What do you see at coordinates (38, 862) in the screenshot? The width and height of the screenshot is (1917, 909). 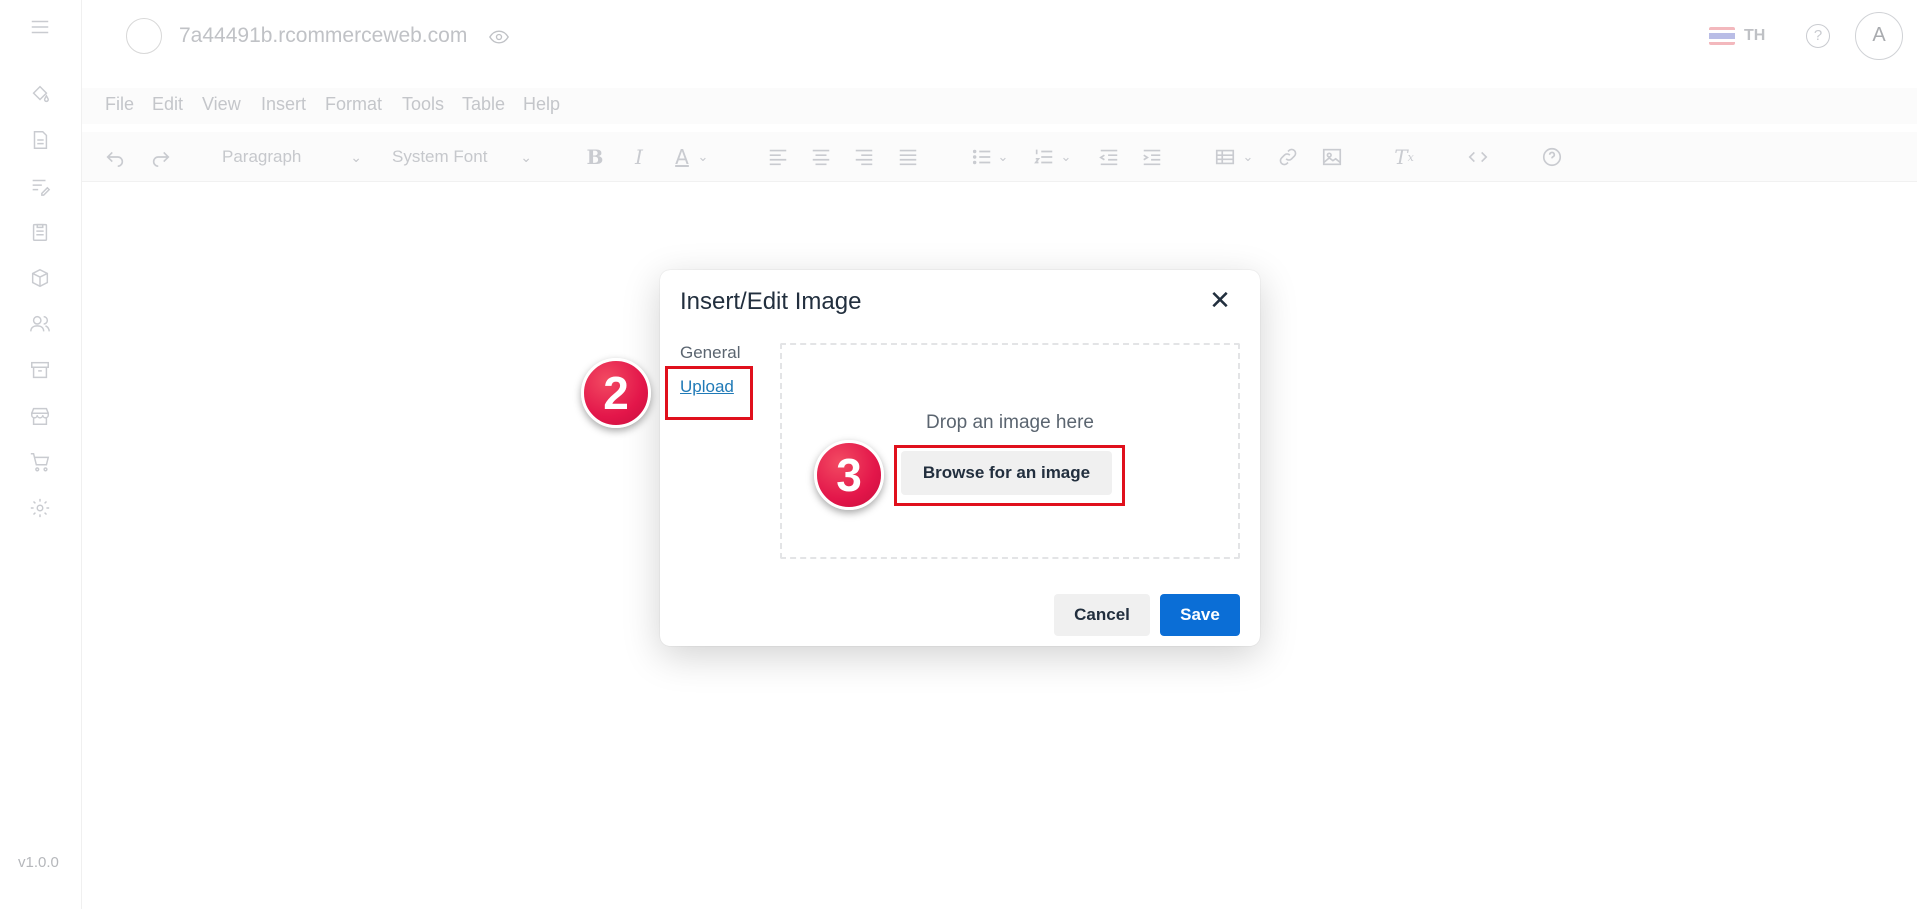 I see `app-version: v1.0.0` at bounding box center [38, 862].